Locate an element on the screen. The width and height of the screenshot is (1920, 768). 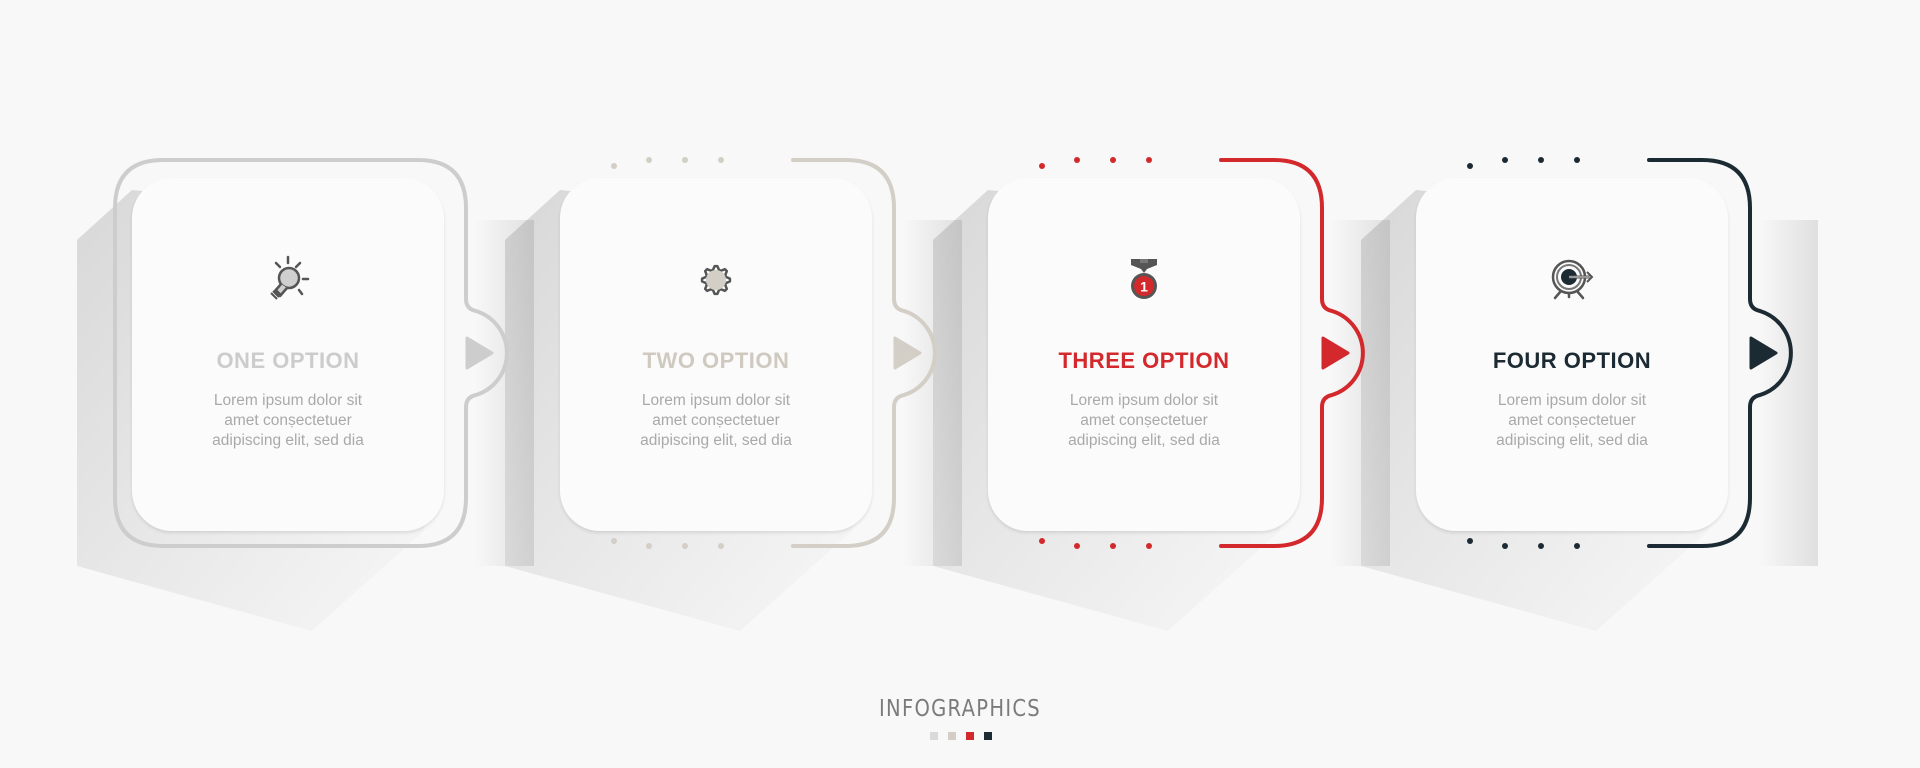
target-icon is located at coordinates (1572, 280).